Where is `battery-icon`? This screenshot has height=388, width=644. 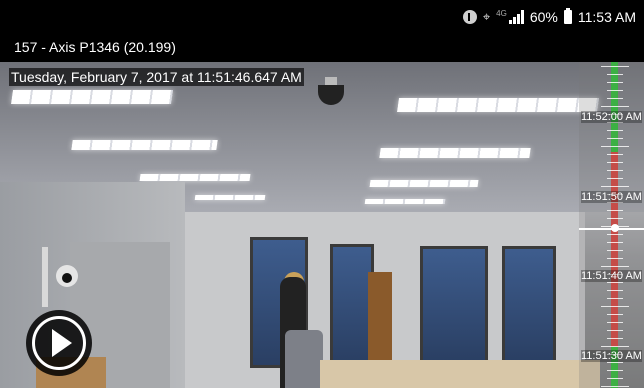 battery-icon is located at coordinates (567, 16).